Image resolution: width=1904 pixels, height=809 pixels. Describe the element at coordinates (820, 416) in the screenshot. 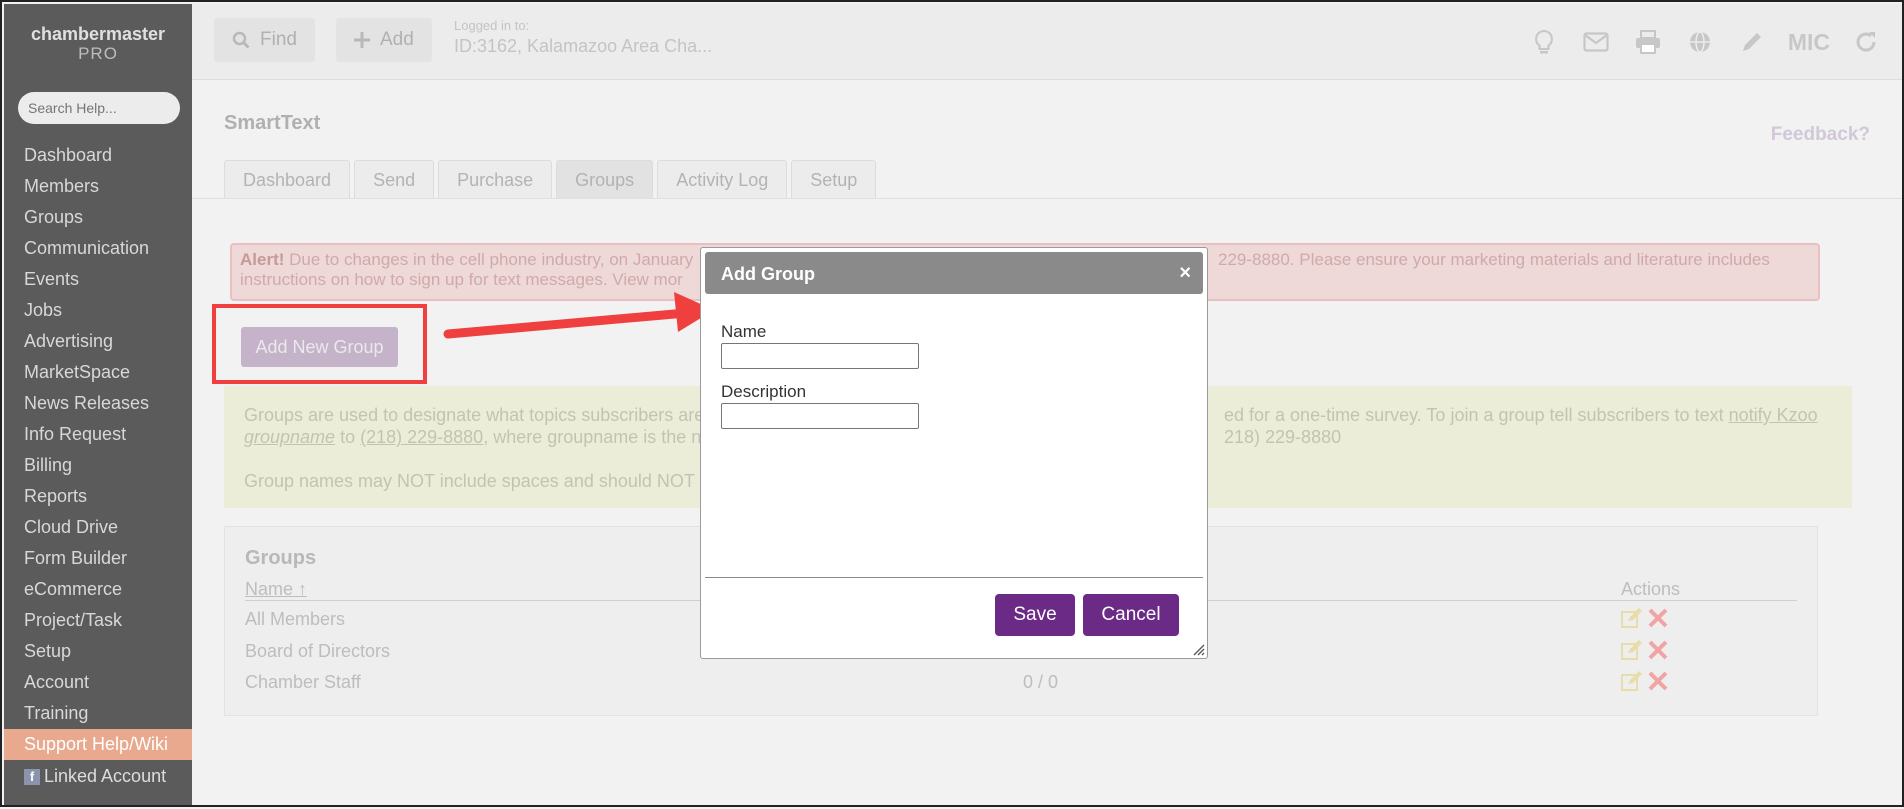

I see `description-field` at that location.